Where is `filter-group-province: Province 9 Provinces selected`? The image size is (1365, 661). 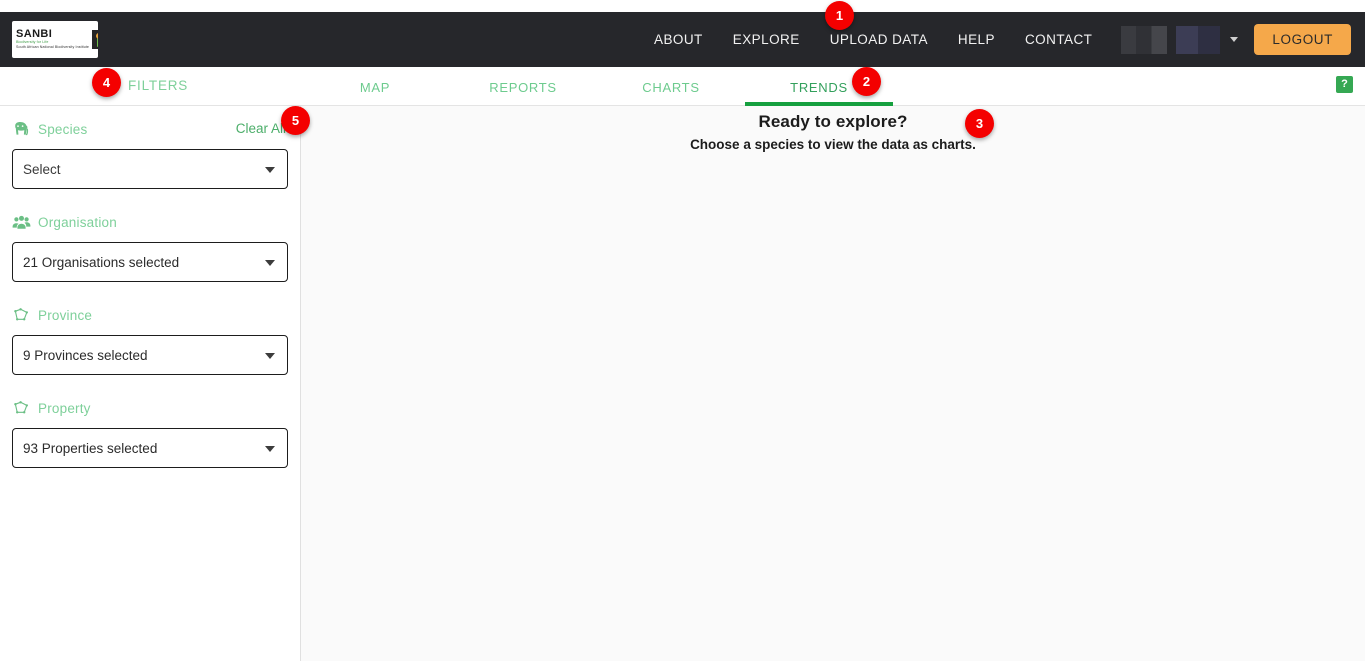 filter-group-province: Province 9 Provinces selected is located at coordinates (150, 339).